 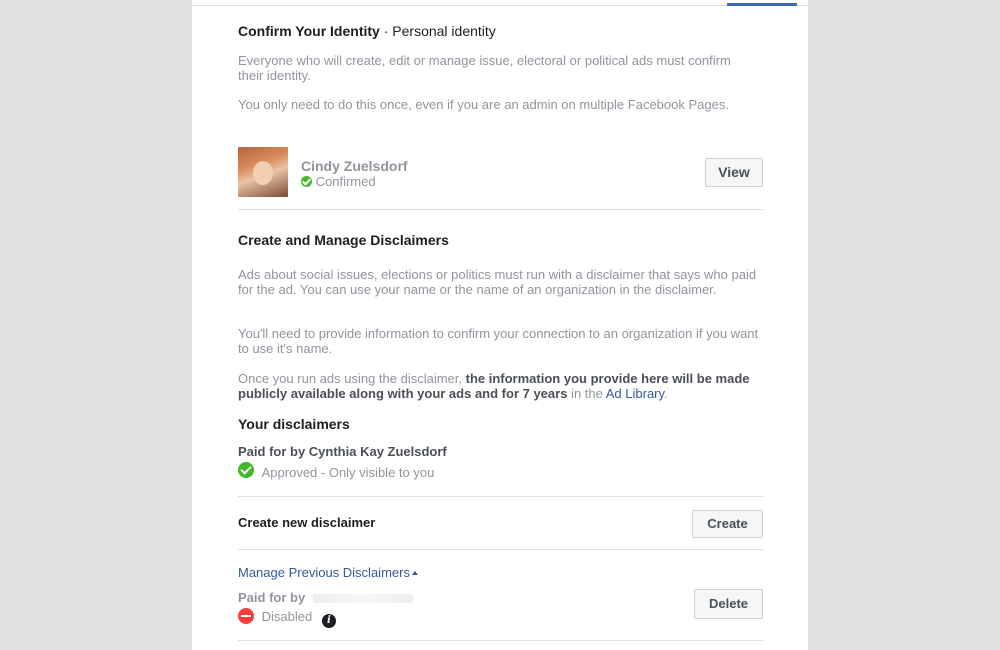 I want to click on manage-link-text: Manage Previous Disclaimers, so click(x=324, y=572).